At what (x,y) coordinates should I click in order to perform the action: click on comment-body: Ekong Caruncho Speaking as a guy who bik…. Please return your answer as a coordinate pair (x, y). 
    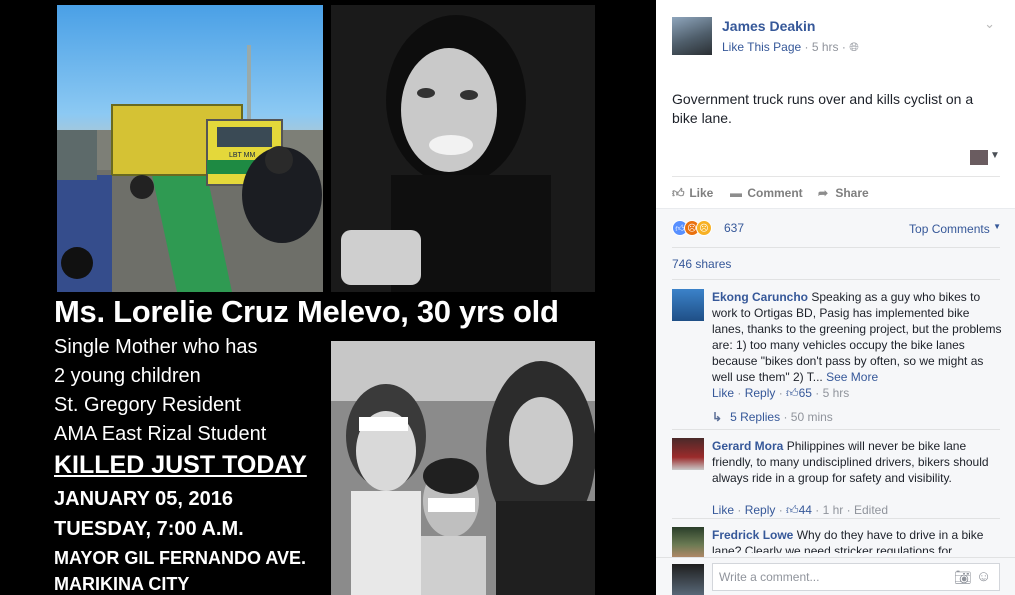
    Looking at the image, I should click on (857, 337).